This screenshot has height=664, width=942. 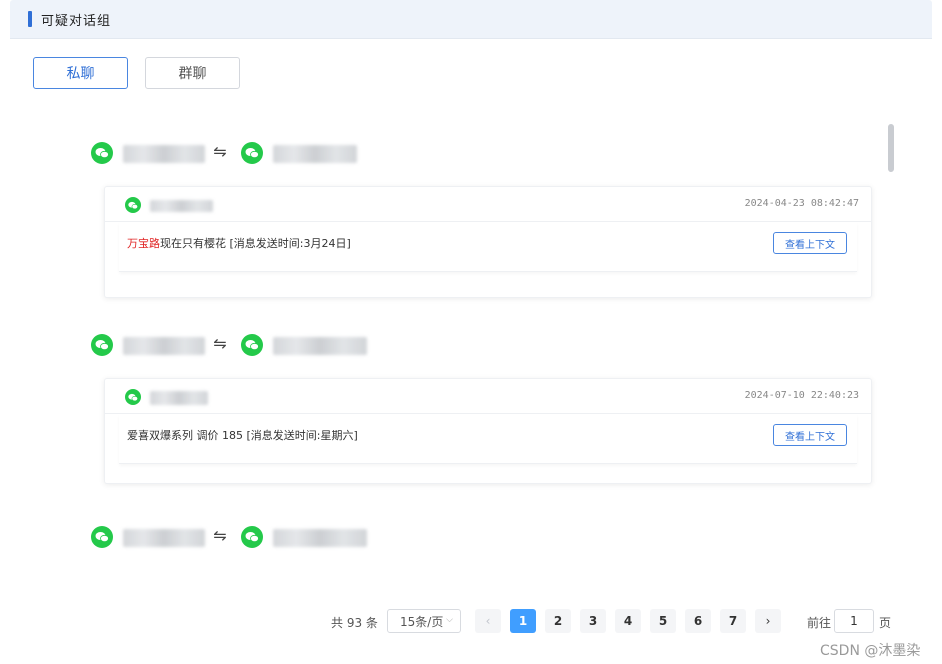 I want to click on page-button-5: 5, so click(x=663, y=621).